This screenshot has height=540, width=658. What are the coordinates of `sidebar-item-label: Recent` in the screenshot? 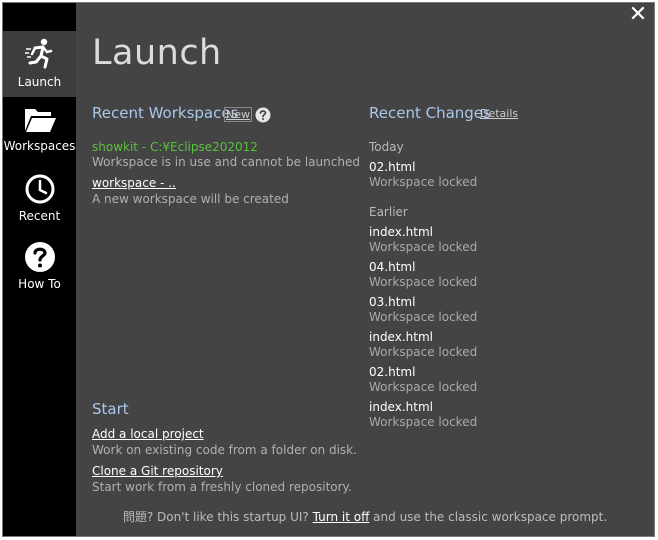 It's located at (39, 216).